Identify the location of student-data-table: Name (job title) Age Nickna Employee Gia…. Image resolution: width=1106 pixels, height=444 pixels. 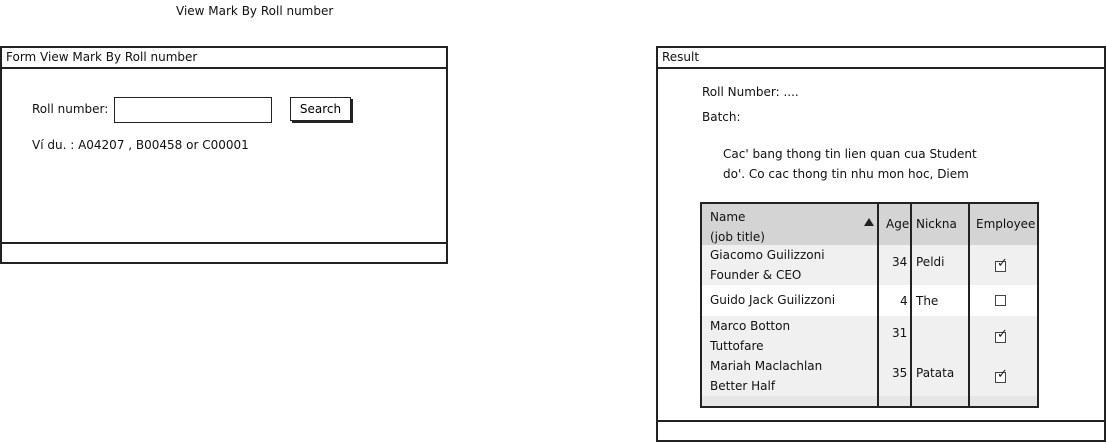
(869, 305).